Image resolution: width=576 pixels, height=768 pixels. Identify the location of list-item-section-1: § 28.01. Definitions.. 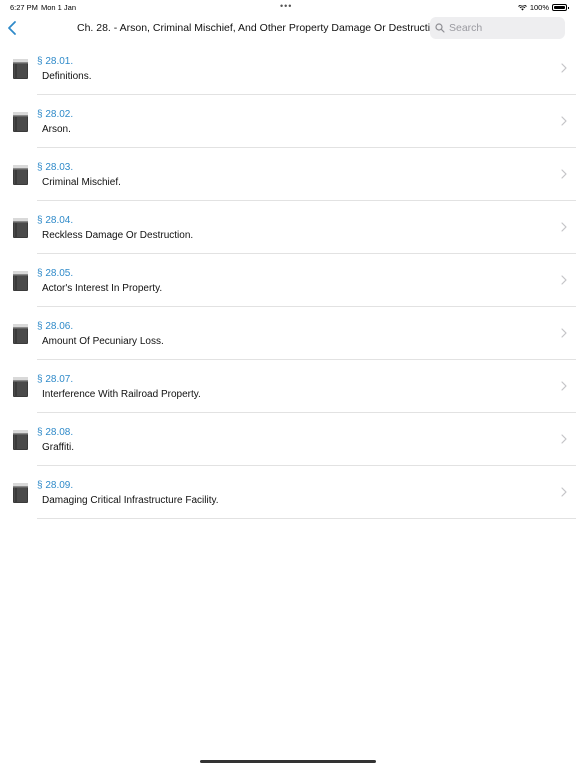
(288, 68).